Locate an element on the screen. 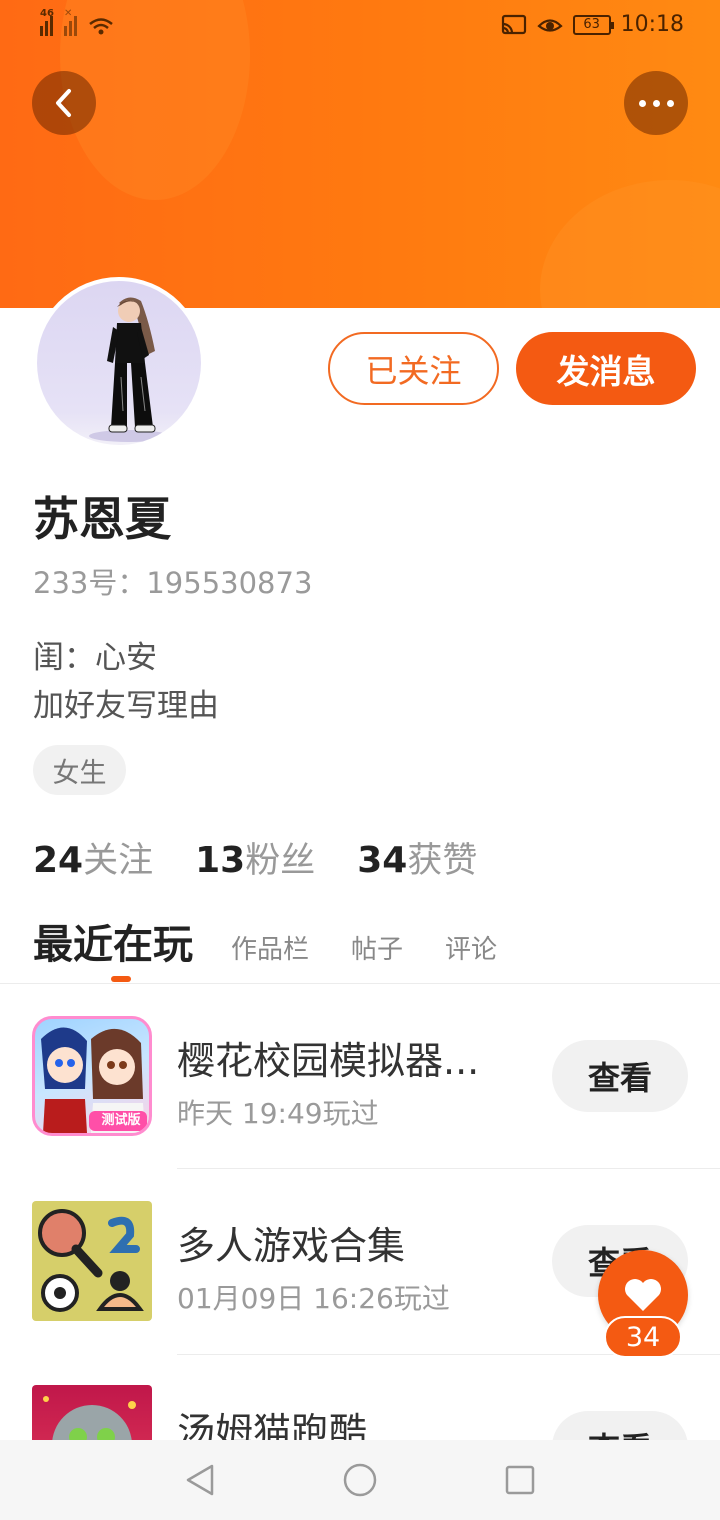 The width and height of the screenshot is (720, 1520). nav-recents-button is located at coordinates (520, 1480).